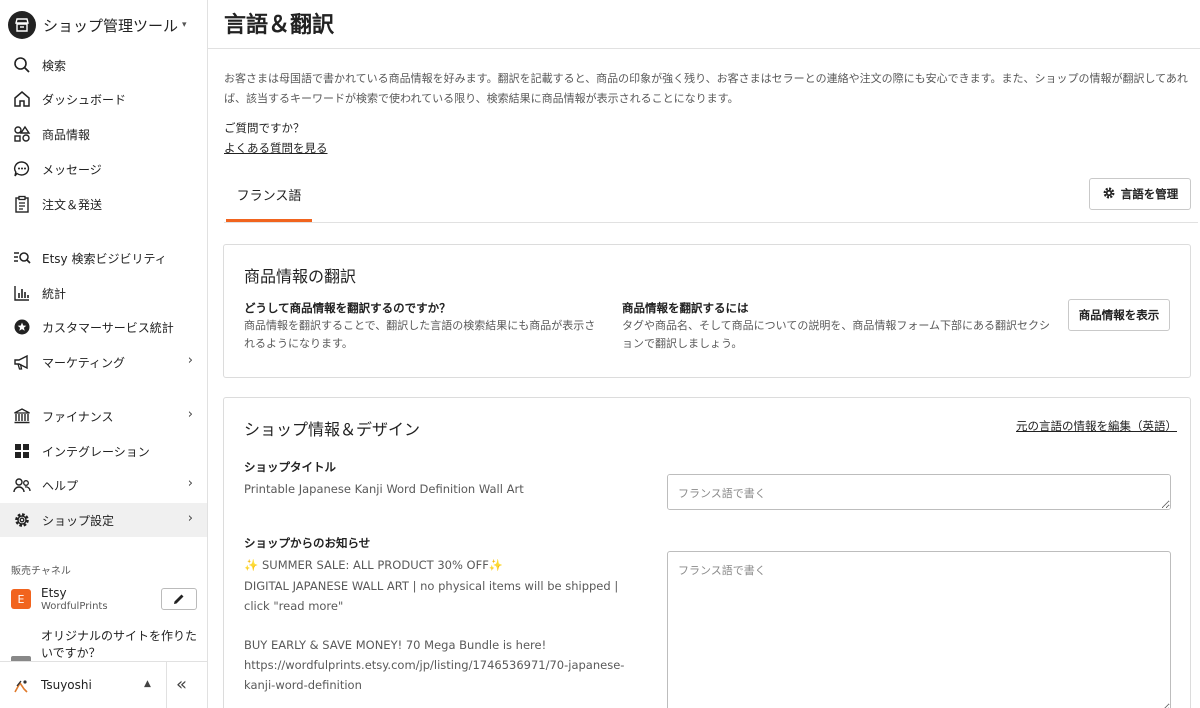  What do you see at coordinates (103, 204) in the screenshot?
I see `sidebar-item-orders: 注文＆発送` at bounding box center [103, 204].